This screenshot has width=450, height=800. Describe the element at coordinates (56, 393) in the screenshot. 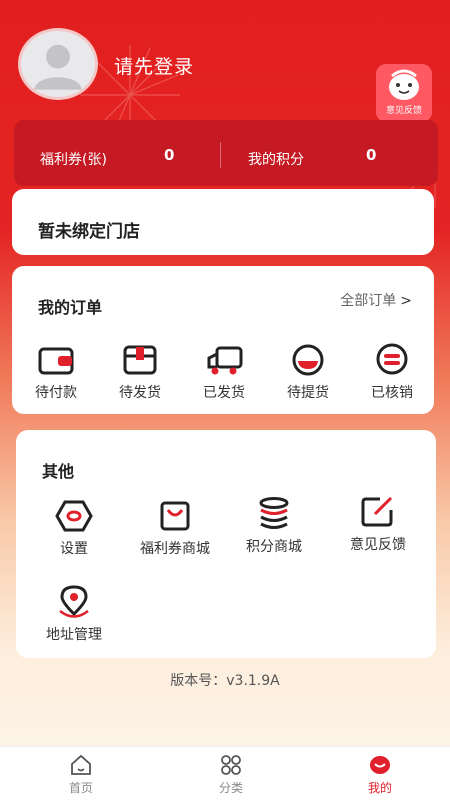

I see `order-item-label: 待付款` at that location.